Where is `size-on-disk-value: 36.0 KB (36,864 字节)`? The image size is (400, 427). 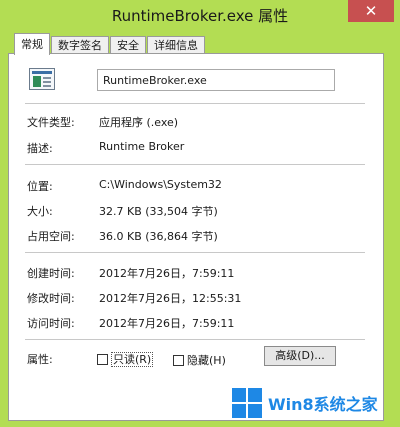 size-on-disk-value: 36.0 KB (36,864 字节) is located at coordinates (158, 236).